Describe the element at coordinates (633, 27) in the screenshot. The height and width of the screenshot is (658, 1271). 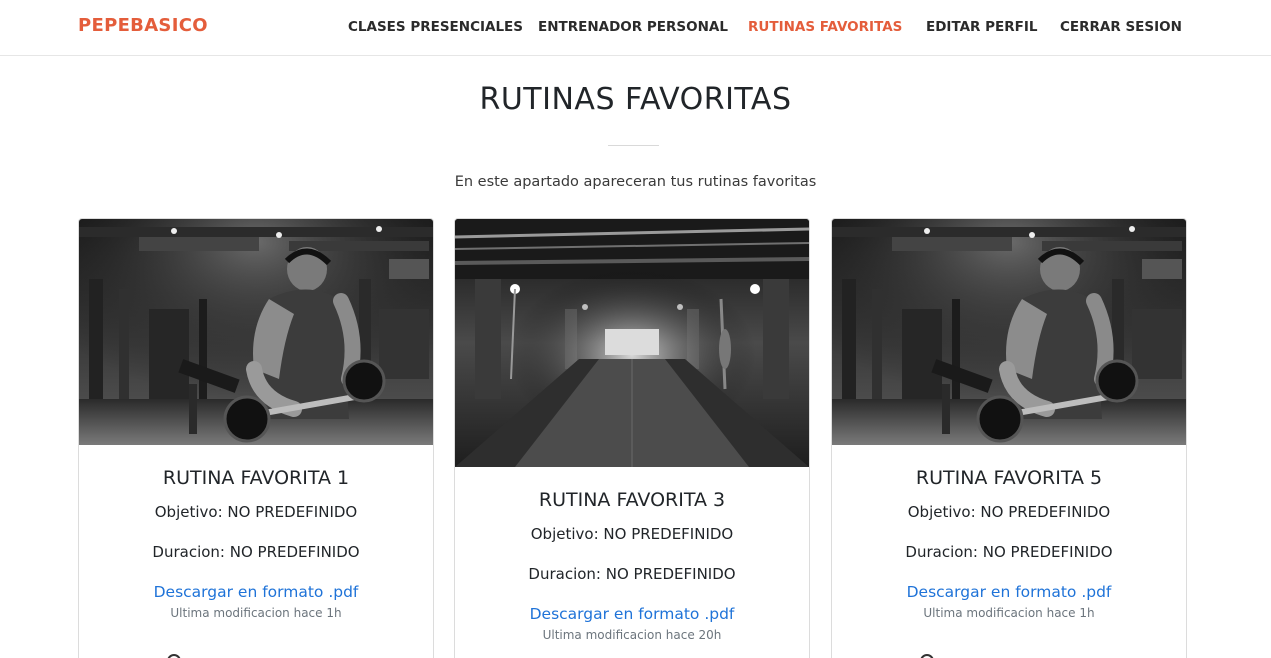
I see `nav-link-entrenador-personal: ENTRENADOR PERSONAL` at that location.